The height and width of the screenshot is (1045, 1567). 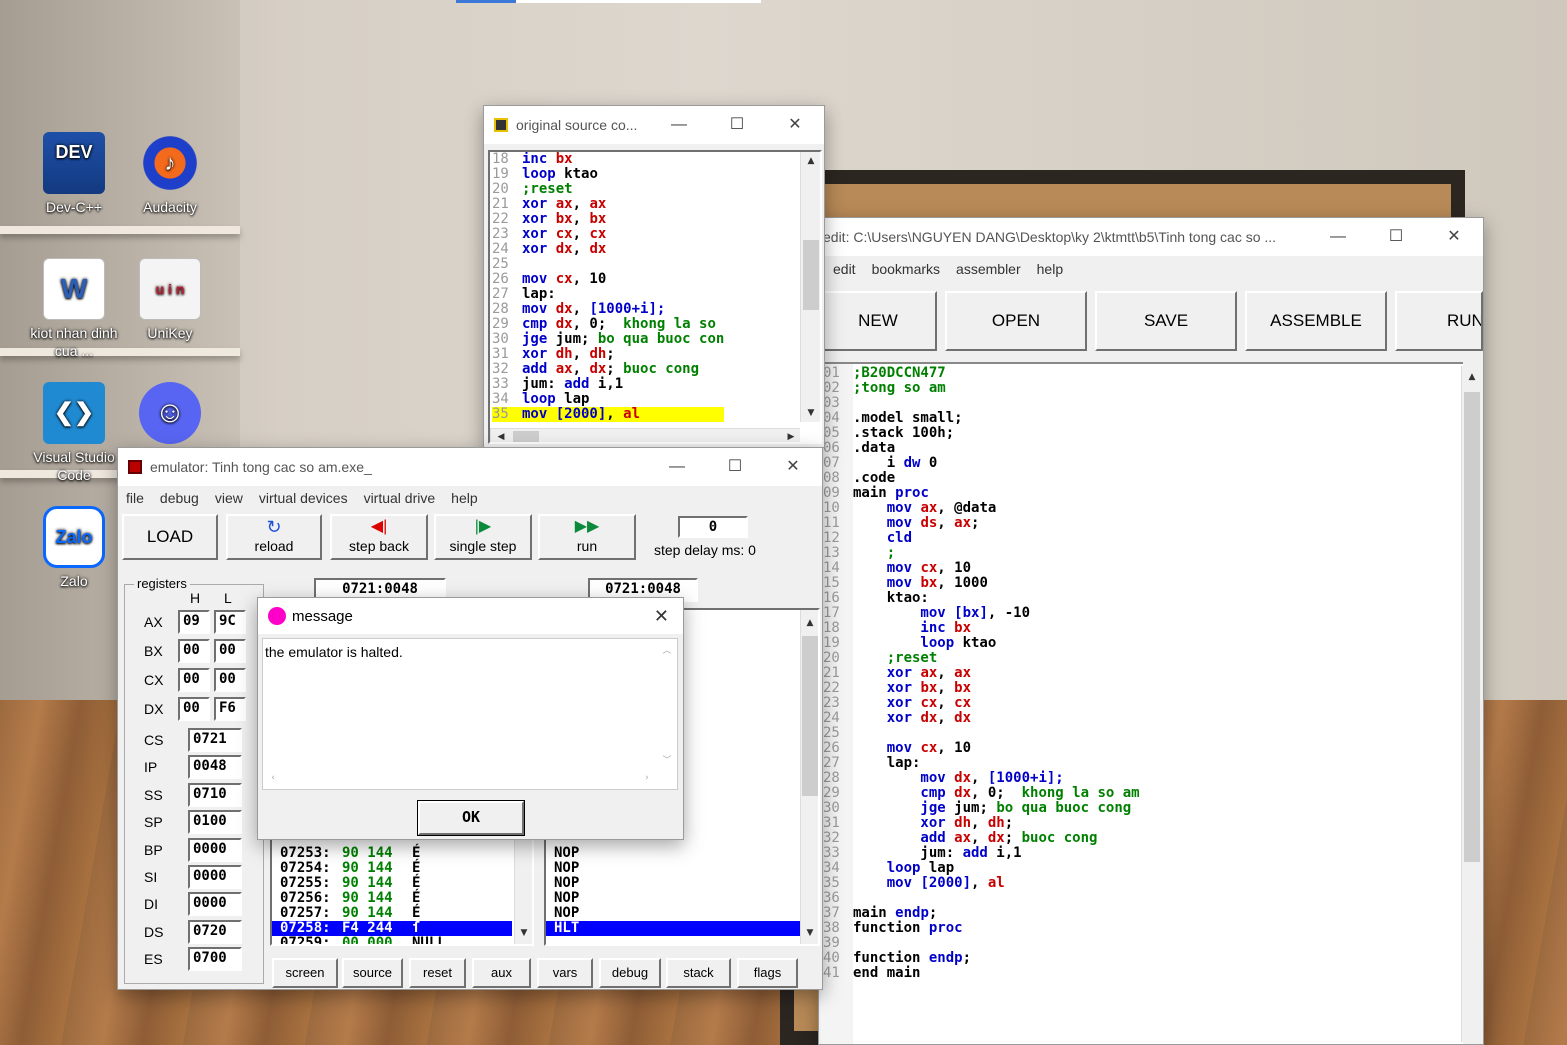 I want to click on register-ax-l: 9C, so click(x=230, y=622).